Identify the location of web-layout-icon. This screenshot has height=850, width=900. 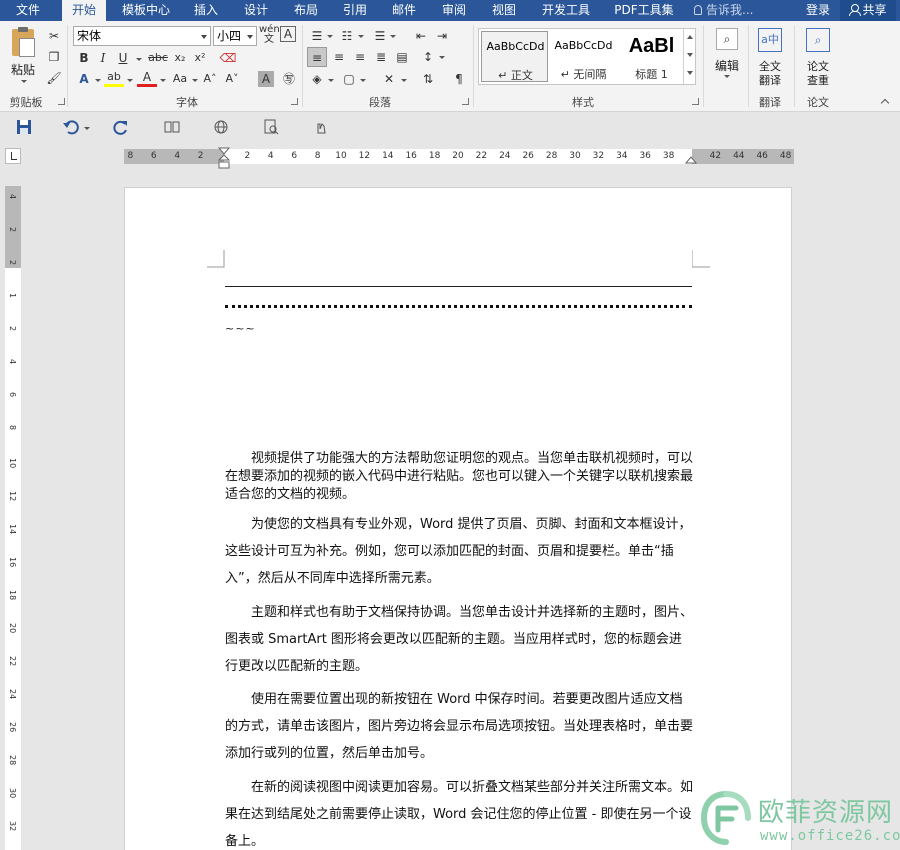
(221, 127).